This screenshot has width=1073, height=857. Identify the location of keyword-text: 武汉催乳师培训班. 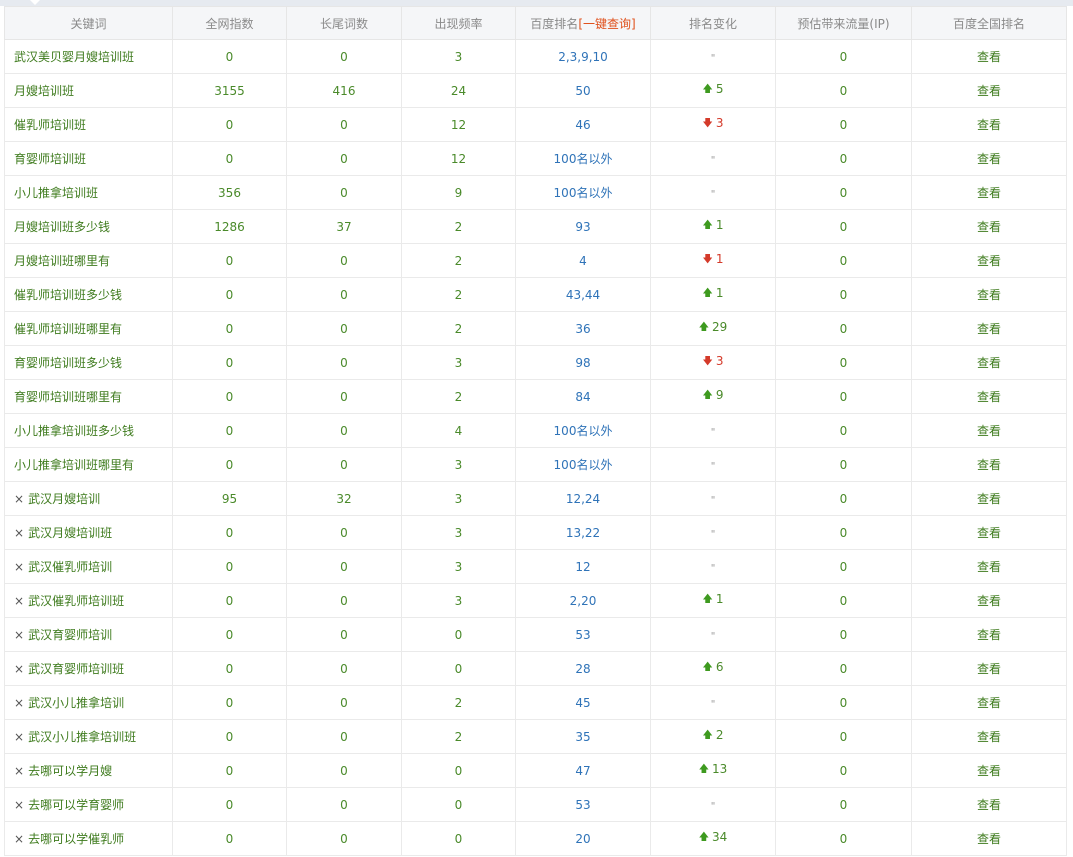
(76, 601).